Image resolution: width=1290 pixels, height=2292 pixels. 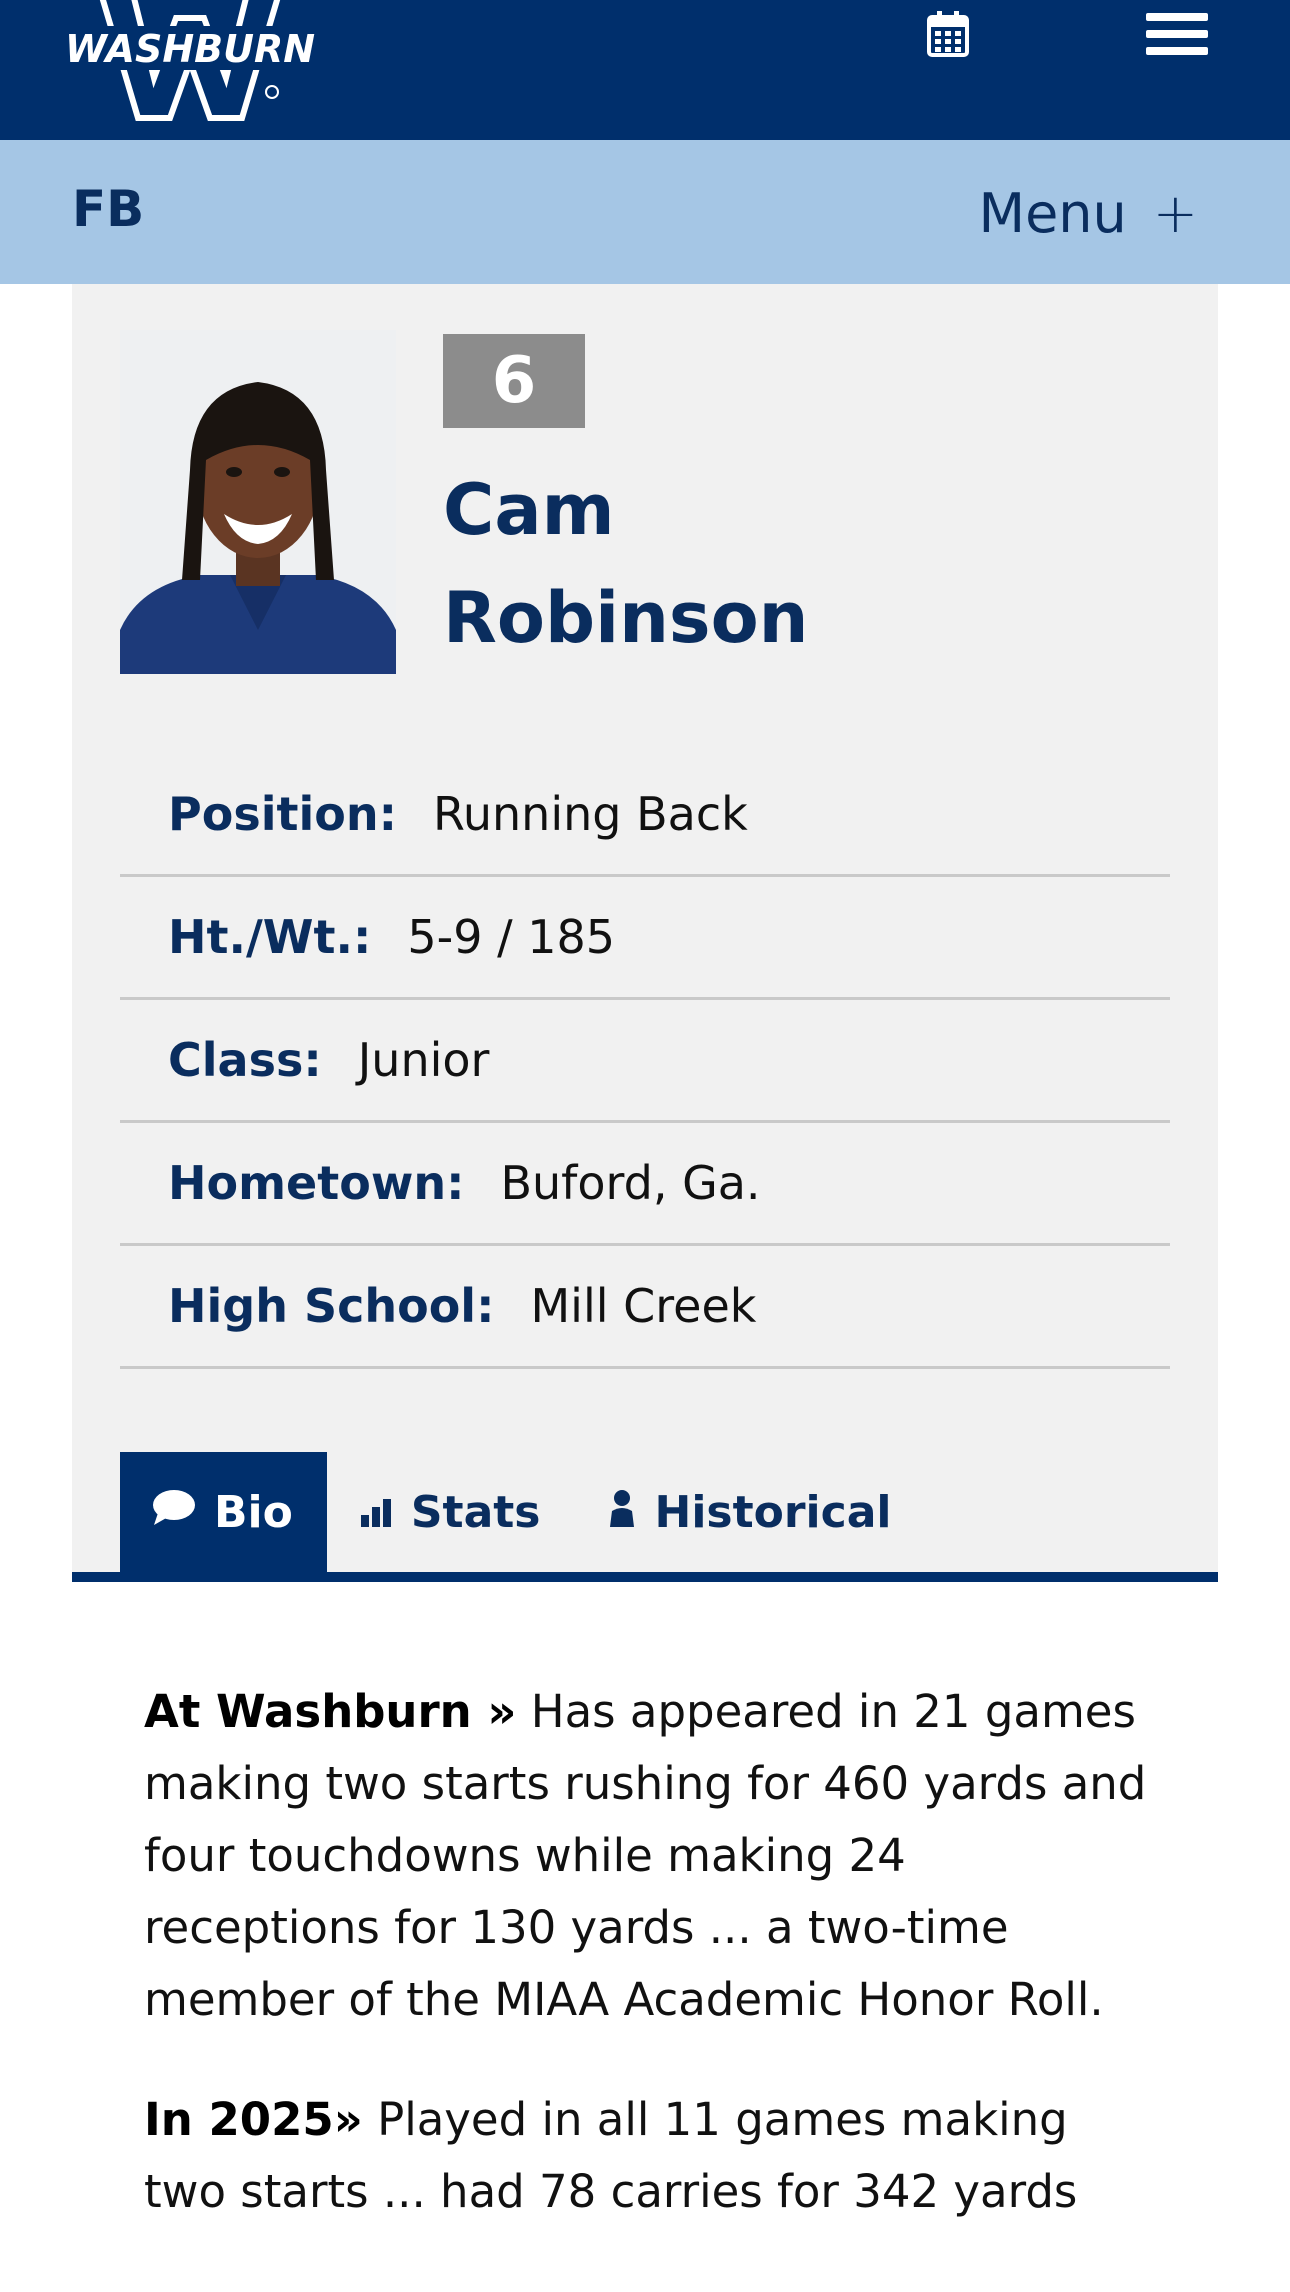 What do you see at coordinates (245, 1060) in the screenshot?
I see `attribute-label: Class:` at bounding box center [245, 1060].